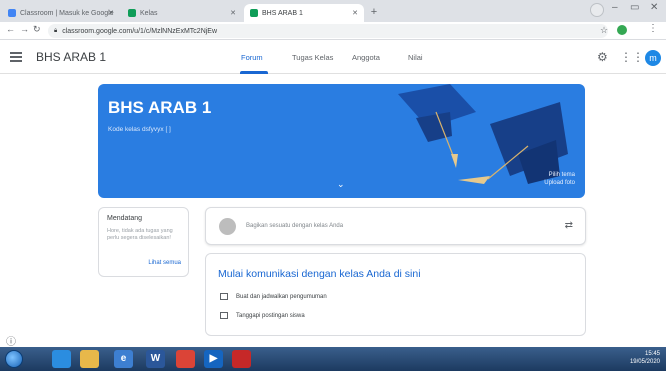  I want to click on back-arrow-icon: ←, so click(10, 29).